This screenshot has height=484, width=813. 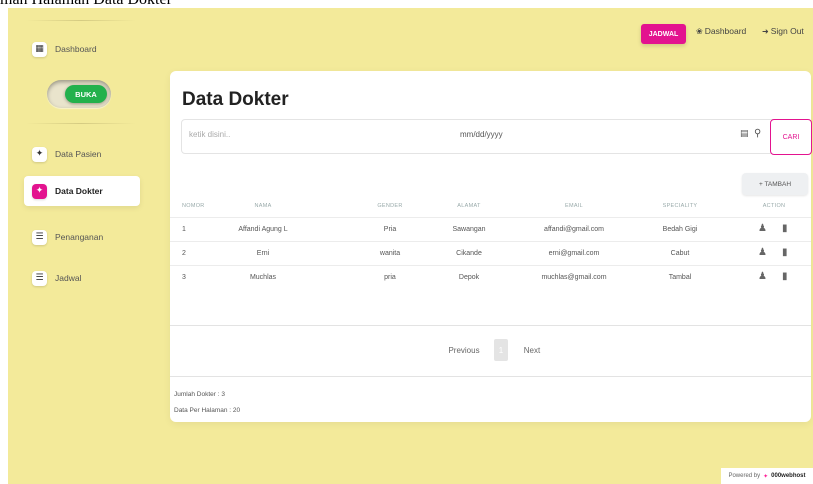 I want to click on cari-button: CARI, so click(x=791, y=137).